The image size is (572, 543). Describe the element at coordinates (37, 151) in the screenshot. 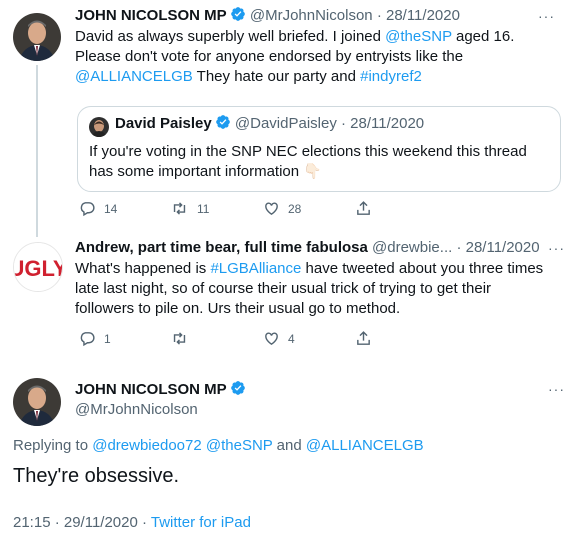

I see `thread-line` at that location.